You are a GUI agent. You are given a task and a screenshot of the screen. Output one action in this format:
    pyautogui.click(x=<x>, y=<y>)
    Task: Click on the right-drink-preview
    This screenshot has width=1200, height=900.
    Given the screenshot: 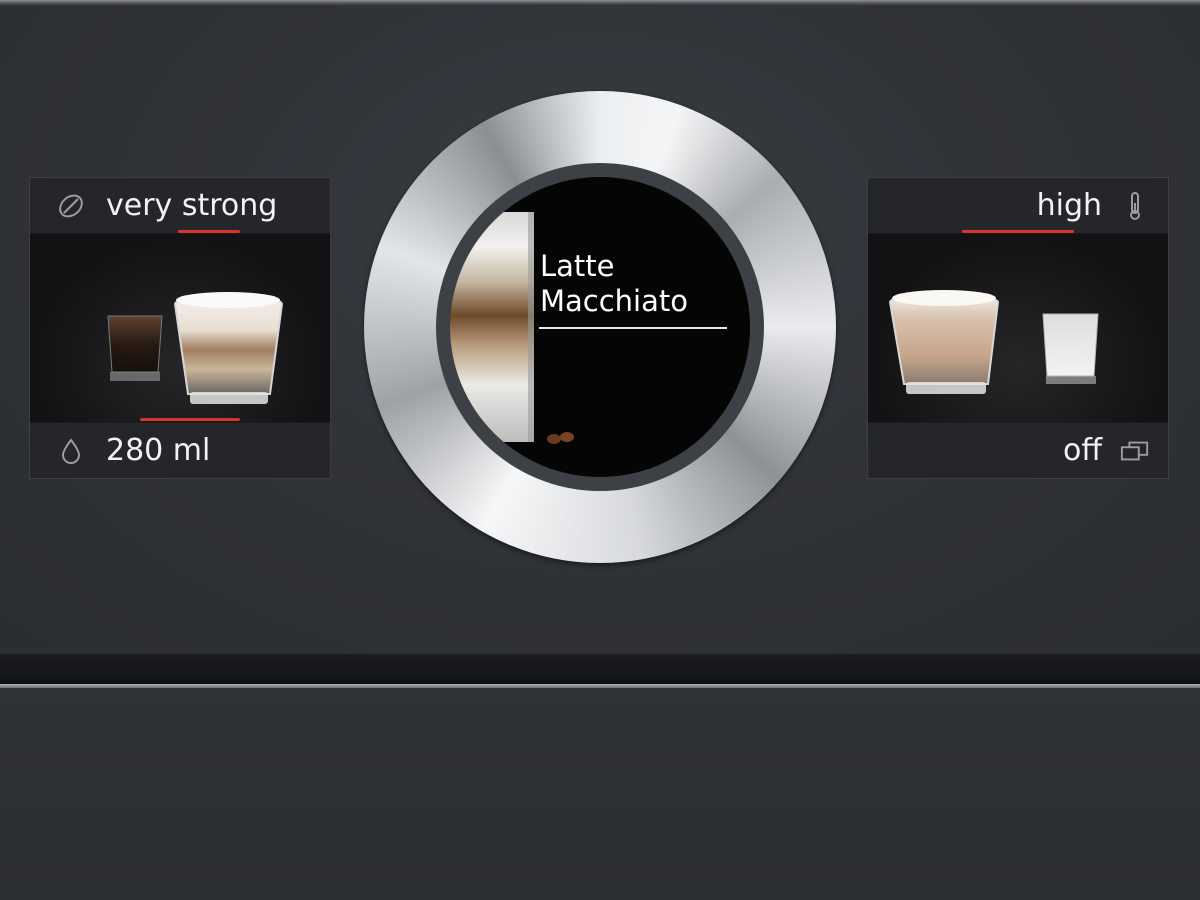 What is the action you would take?
    pyautogui.click(x=1018, y=328)
    